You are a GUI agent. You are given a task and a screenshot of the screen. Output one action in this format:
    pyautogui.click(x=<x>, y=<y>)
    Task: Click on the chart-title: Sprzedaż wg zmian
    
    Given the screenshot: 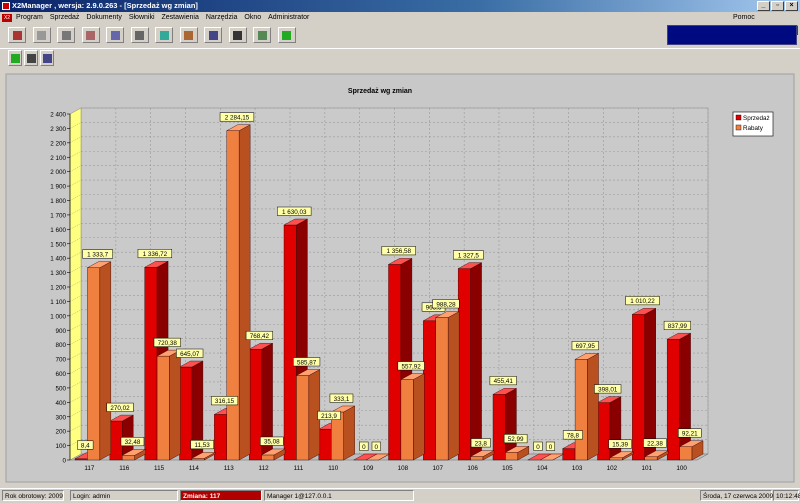 What is the action you would take?
    pyautogui.click(x=380, y=91)
    